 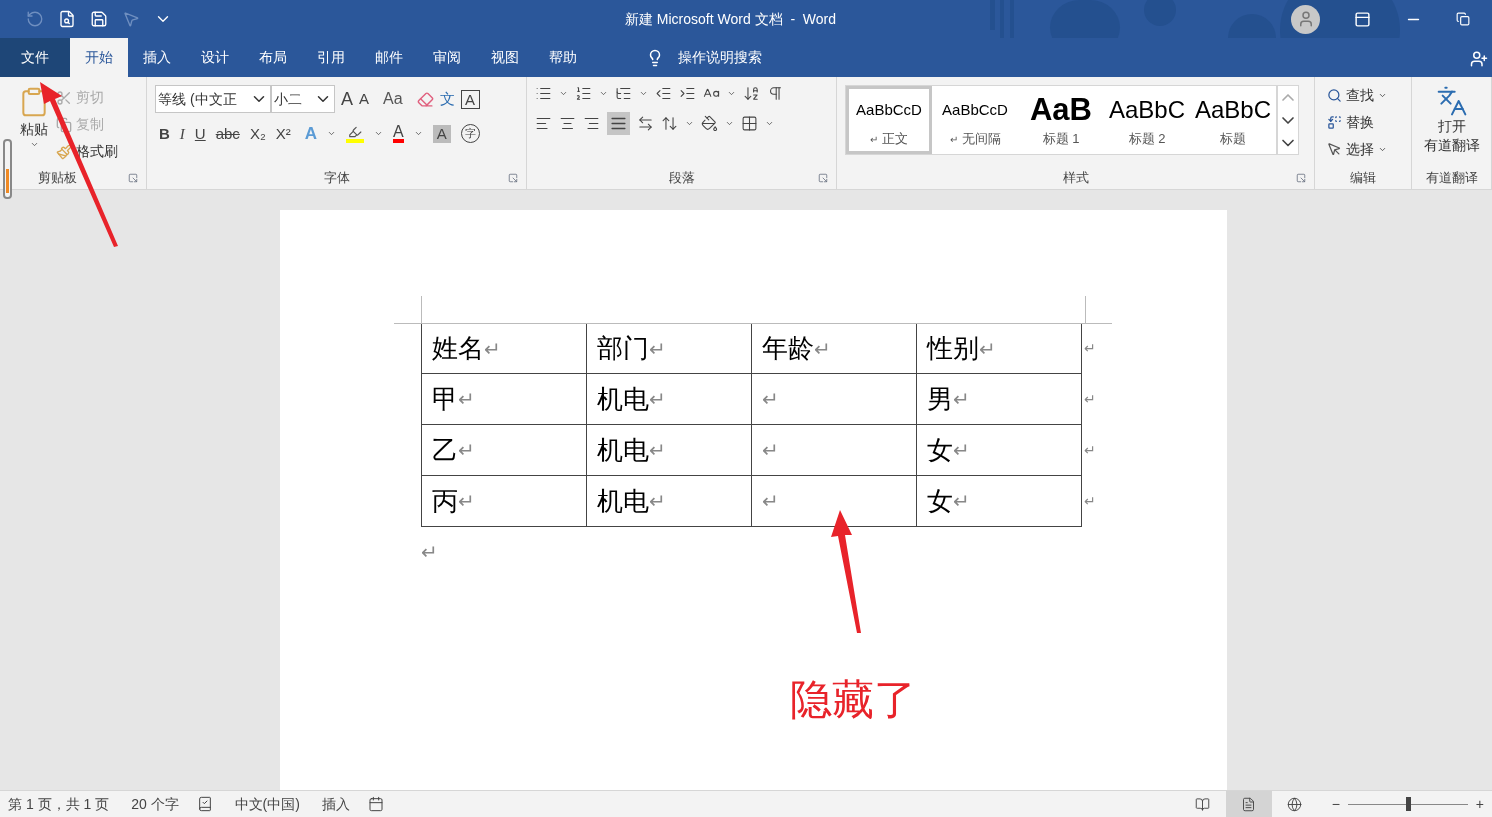 What do you see at coordinates (393, 99) in the screenshot?
I see `change-case-button: Aa` at bounding box center [393, 99].